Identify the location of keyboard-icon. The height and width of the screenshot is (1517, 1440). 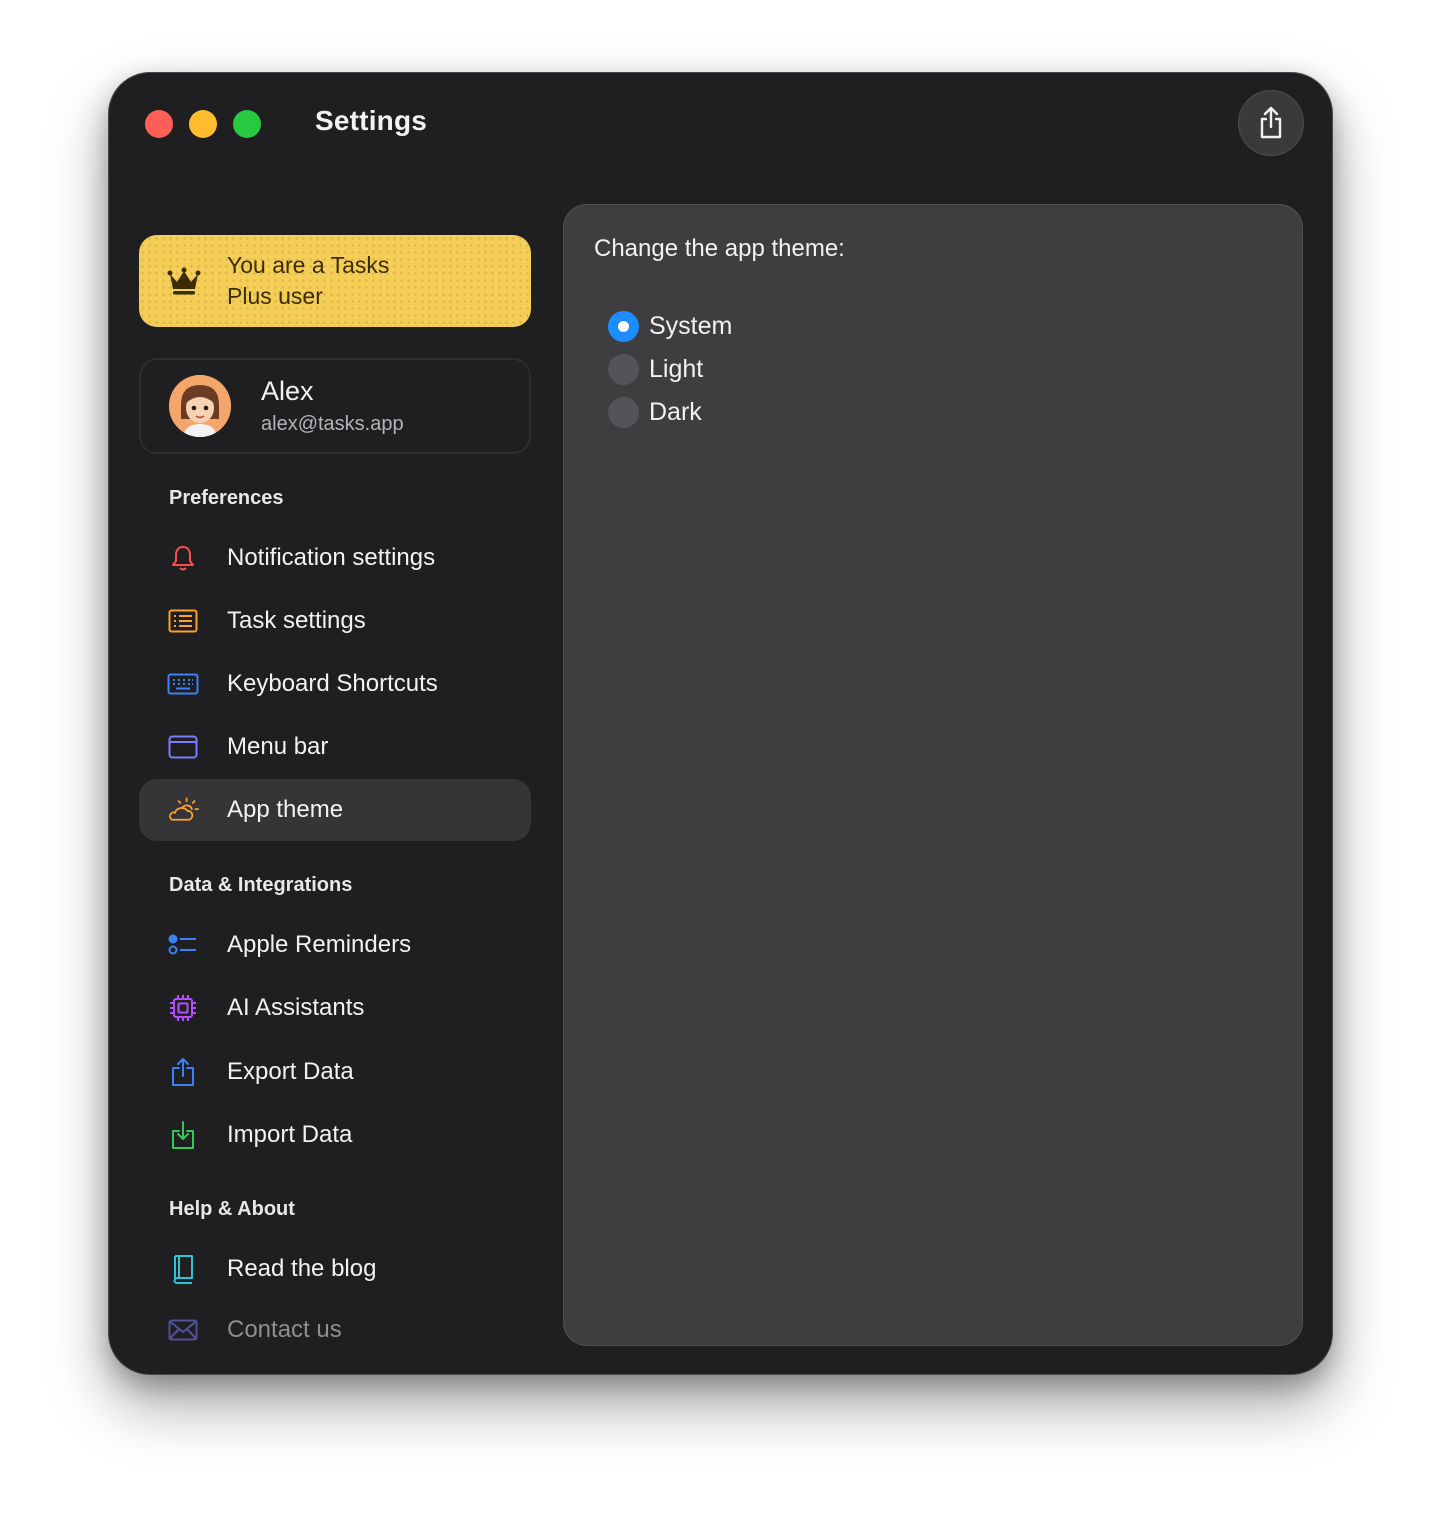
(183, 684).